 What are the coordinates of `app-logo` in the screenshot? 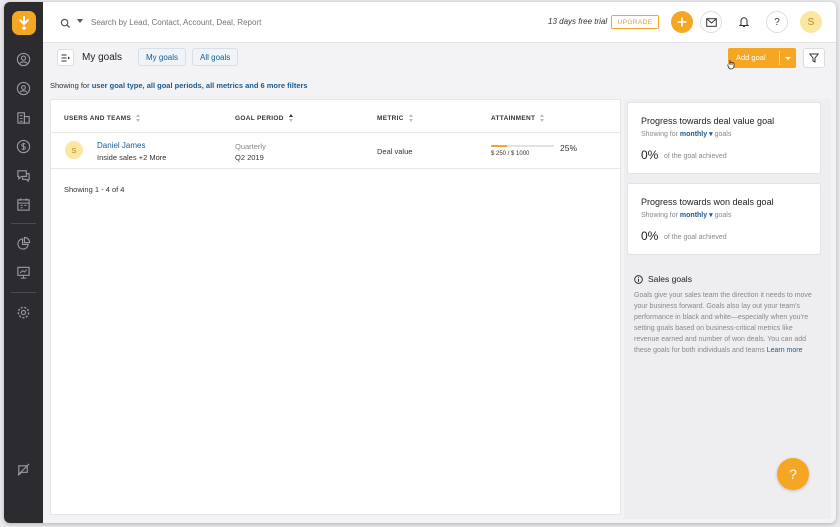 It's located at (24, 23).